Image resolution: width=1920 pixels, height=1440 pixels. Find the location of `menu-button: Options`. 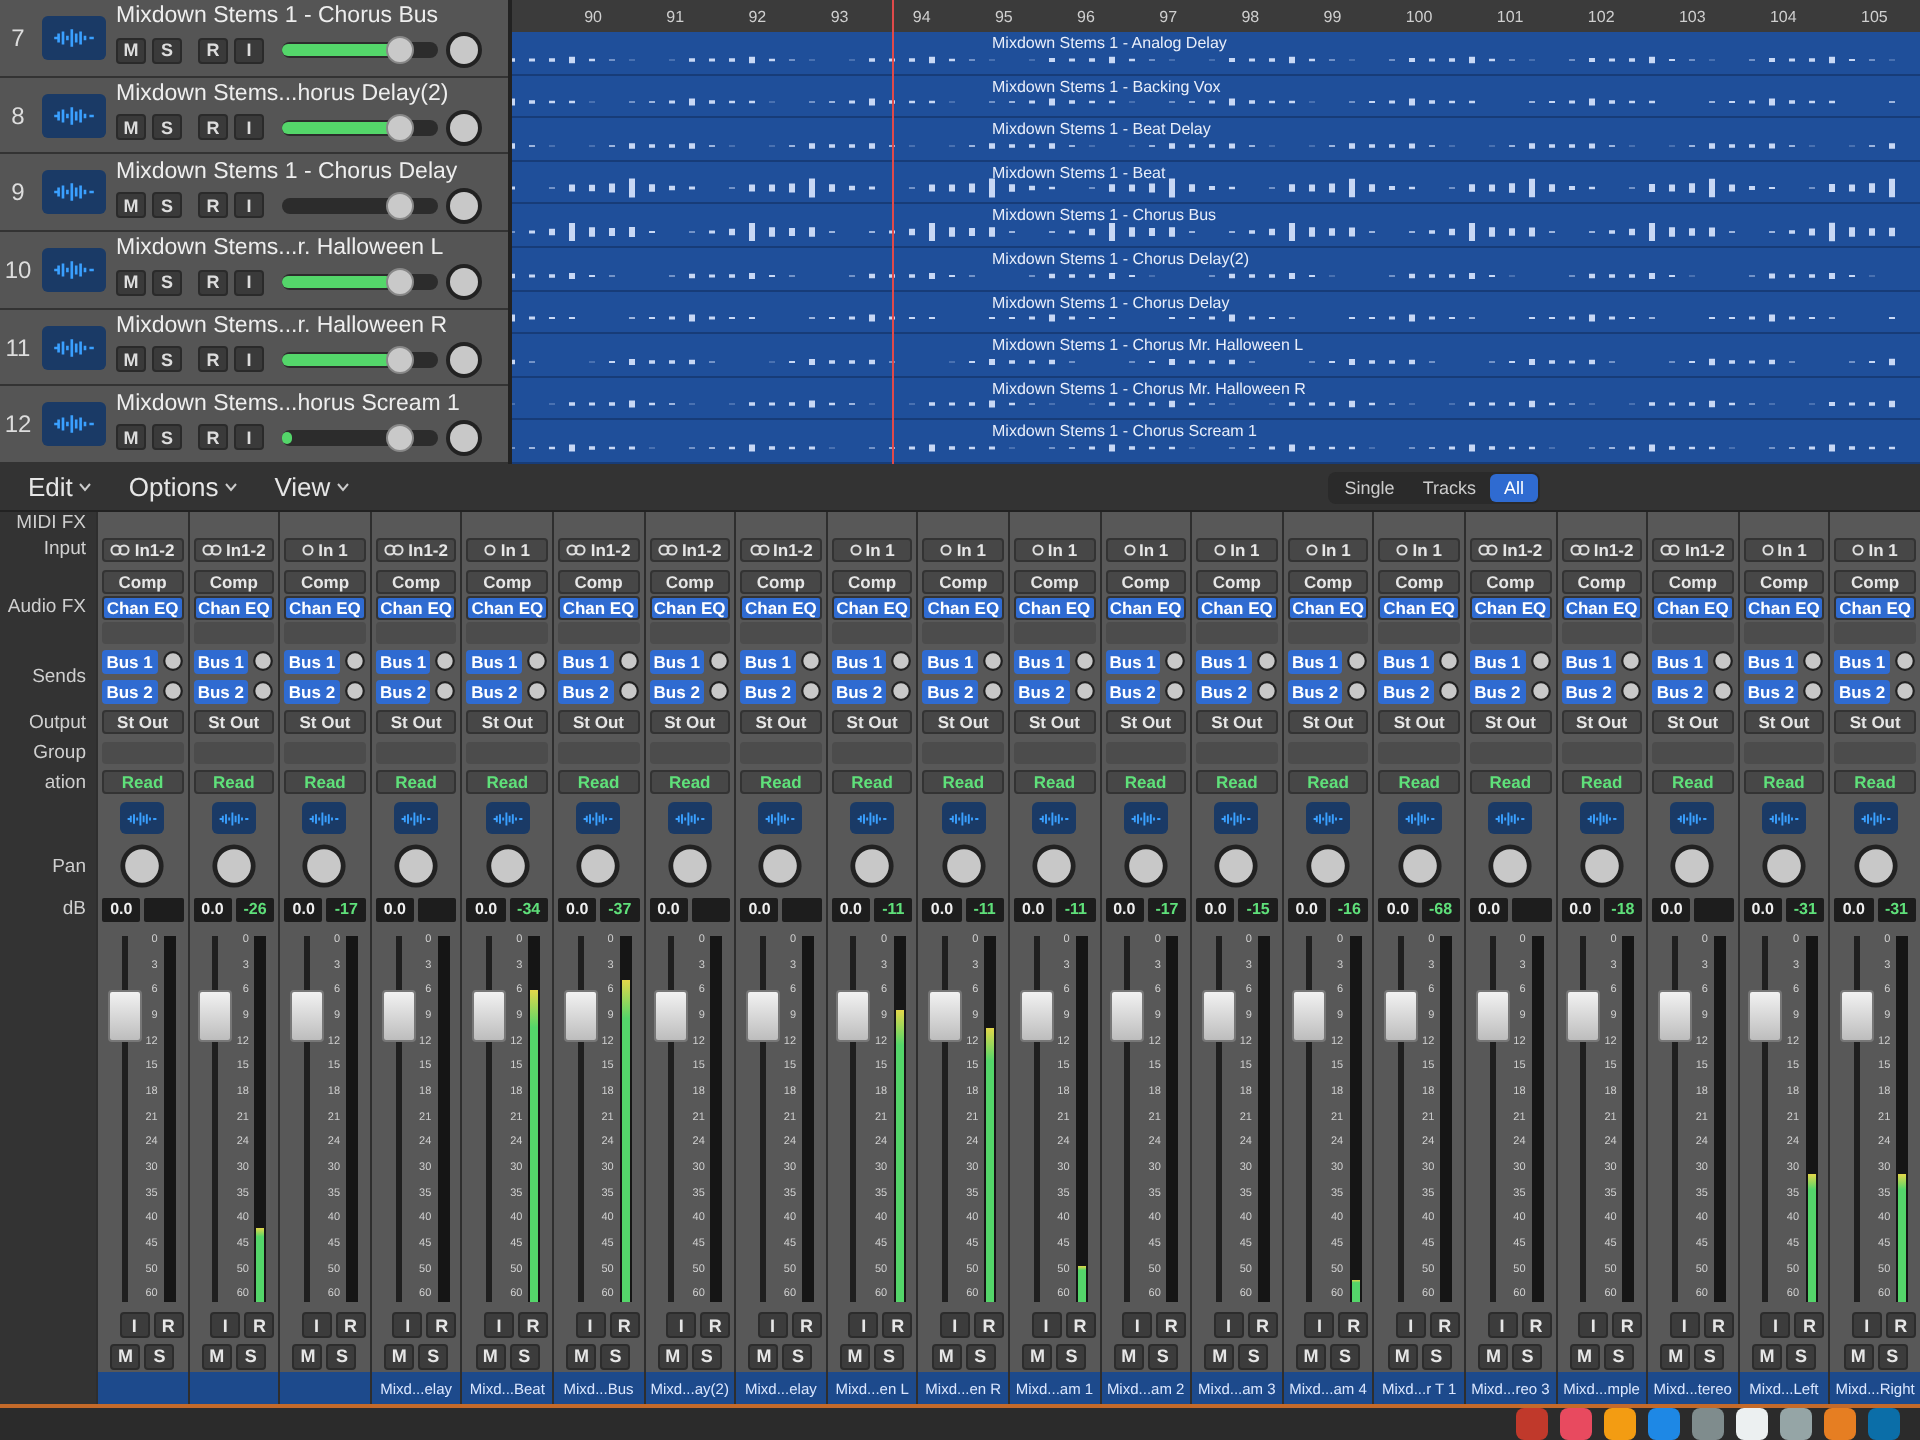

menu-button: Options is located at coordinates (183, 487).